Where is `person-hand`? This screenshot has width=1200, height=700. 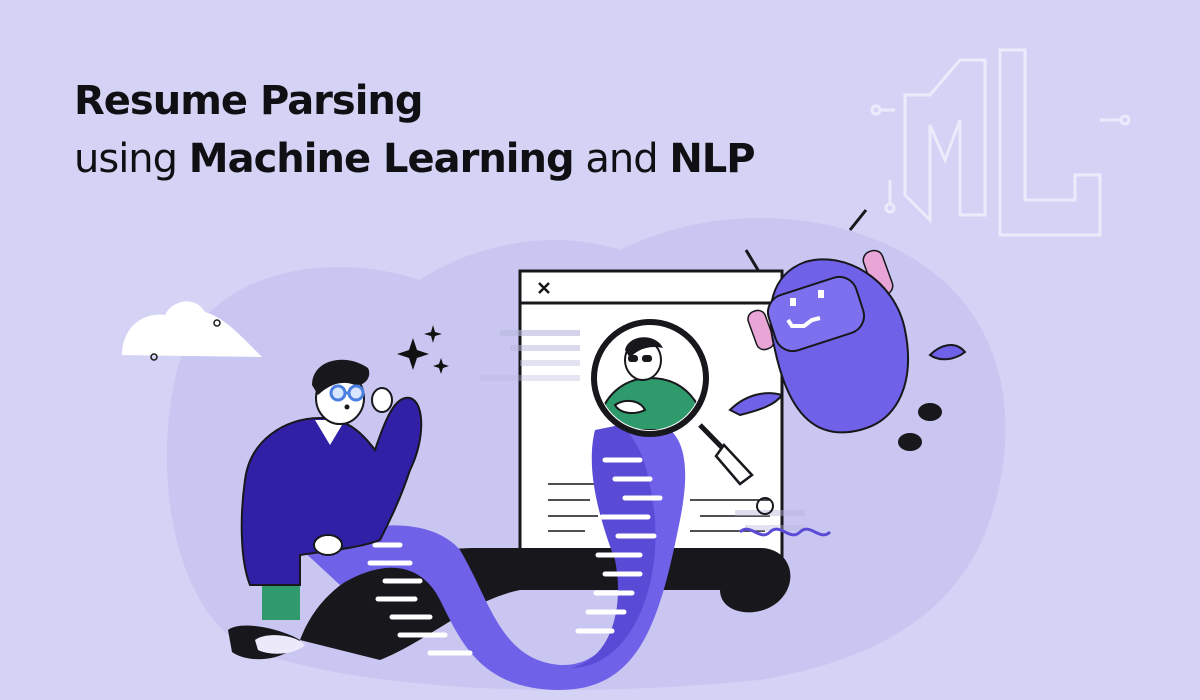
person-hand is located at coordinates (382, 400).